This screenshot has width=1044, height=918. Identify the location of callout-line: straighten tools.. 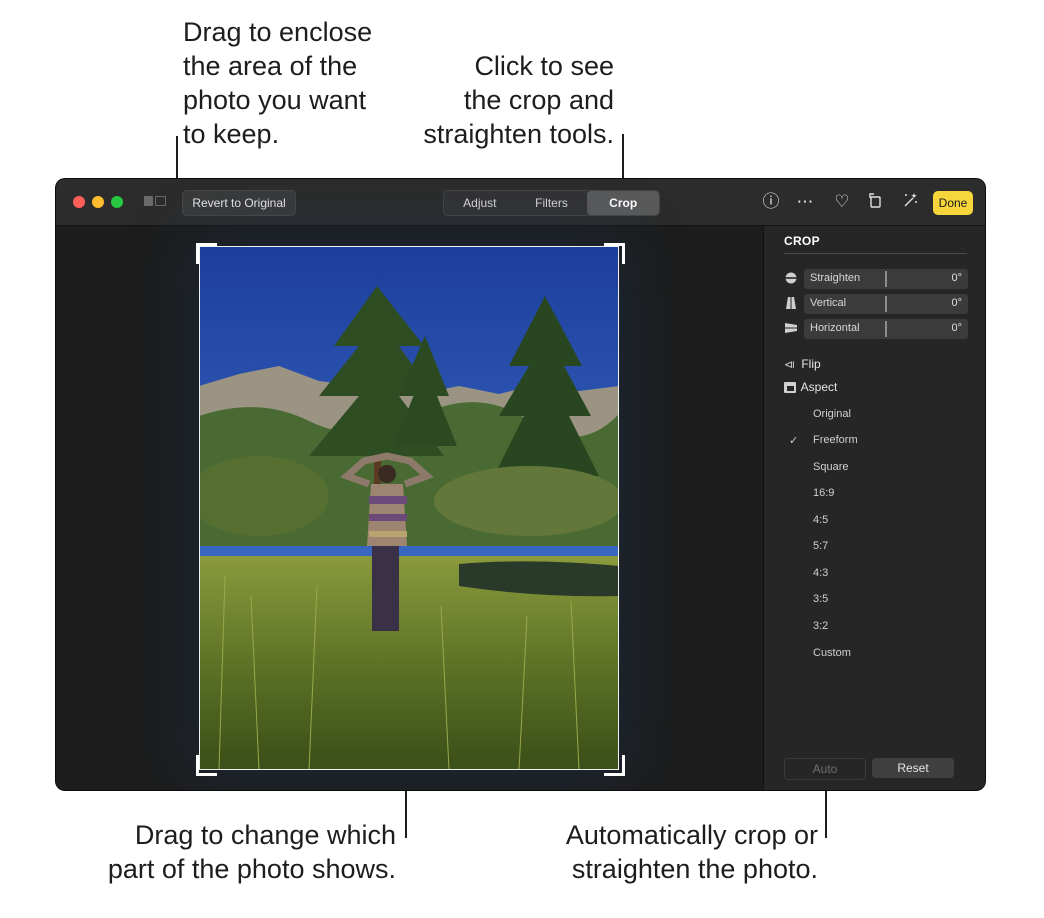
(518, 134).